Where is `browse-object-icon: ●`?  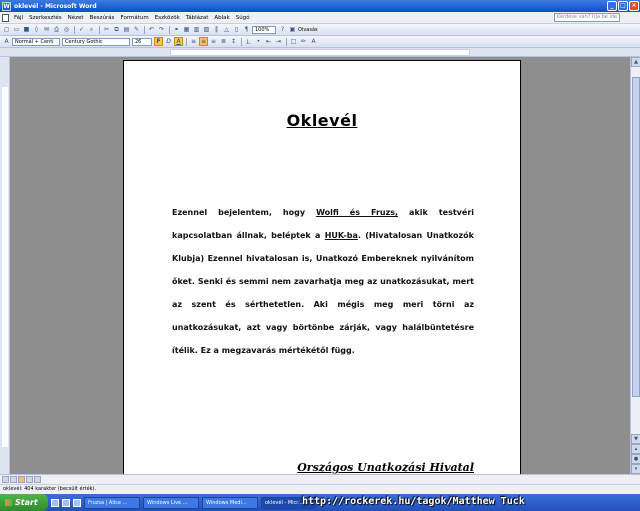
browse-object-icon: ● is located at coordinates (635, 459).